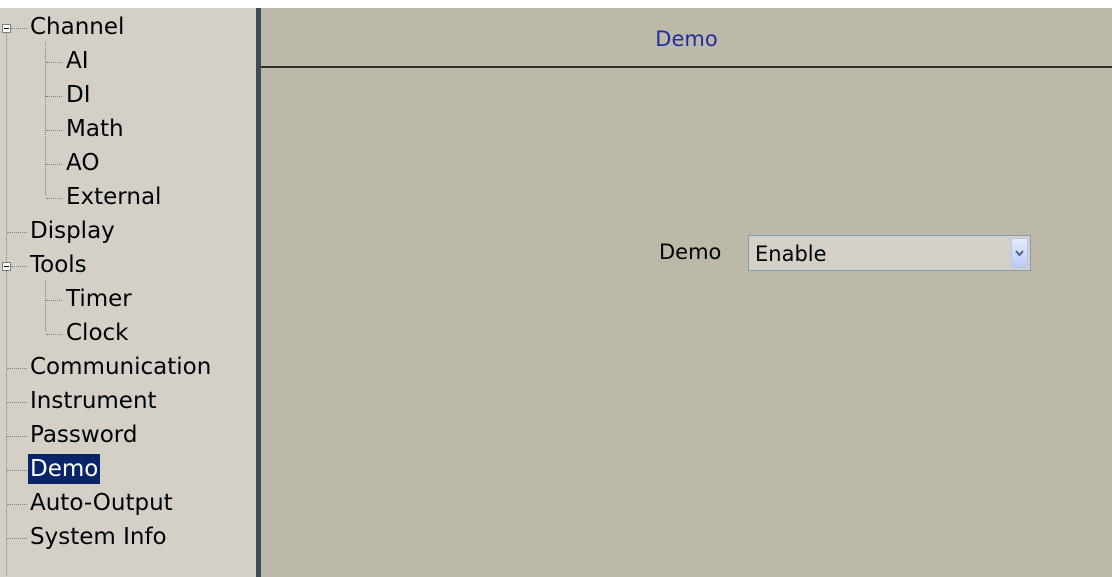 The width and height of the screenshot is (1112, 577). Describe the element at coordinates (791, 254) in the screenshot. I see `demo-select-value: Enable` at that location.